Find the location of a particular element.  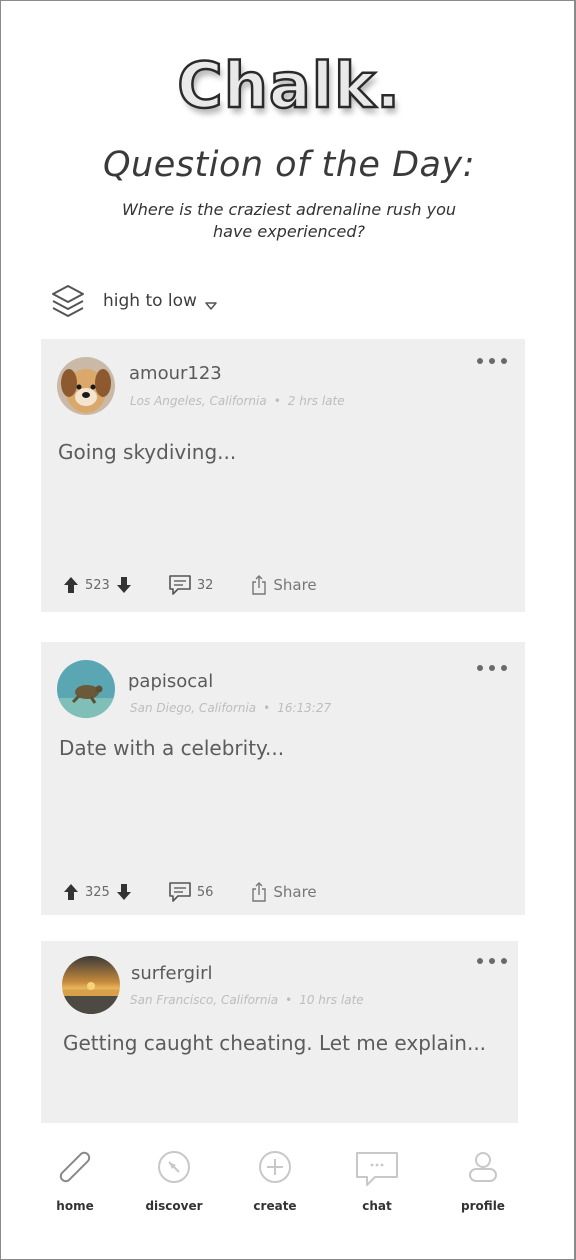

timestamp: 10 hrs late is located at coordinates (331, 1000).